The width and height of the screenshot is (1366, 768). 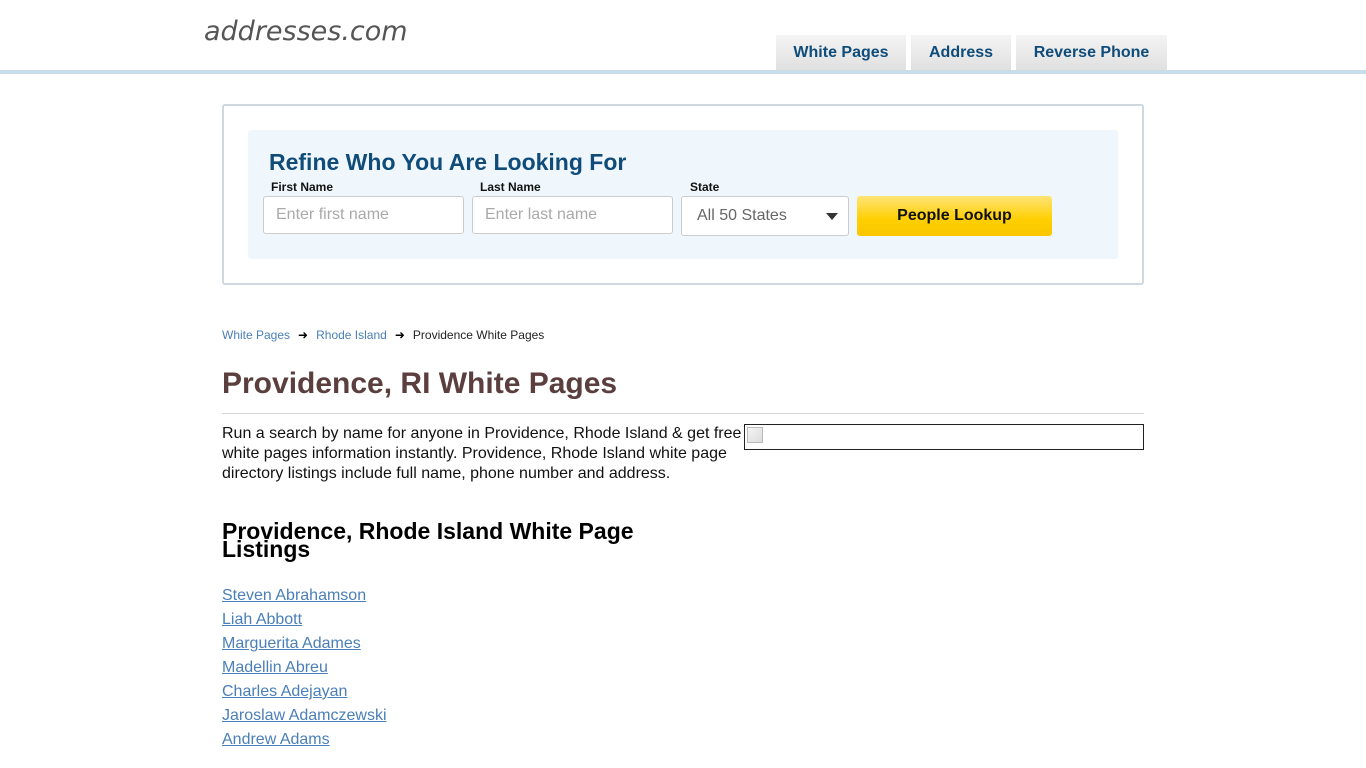 What do you see at coordinates (944, 437) in the screenshot?
I see `ad-banner` at bounding box center [944, 437].